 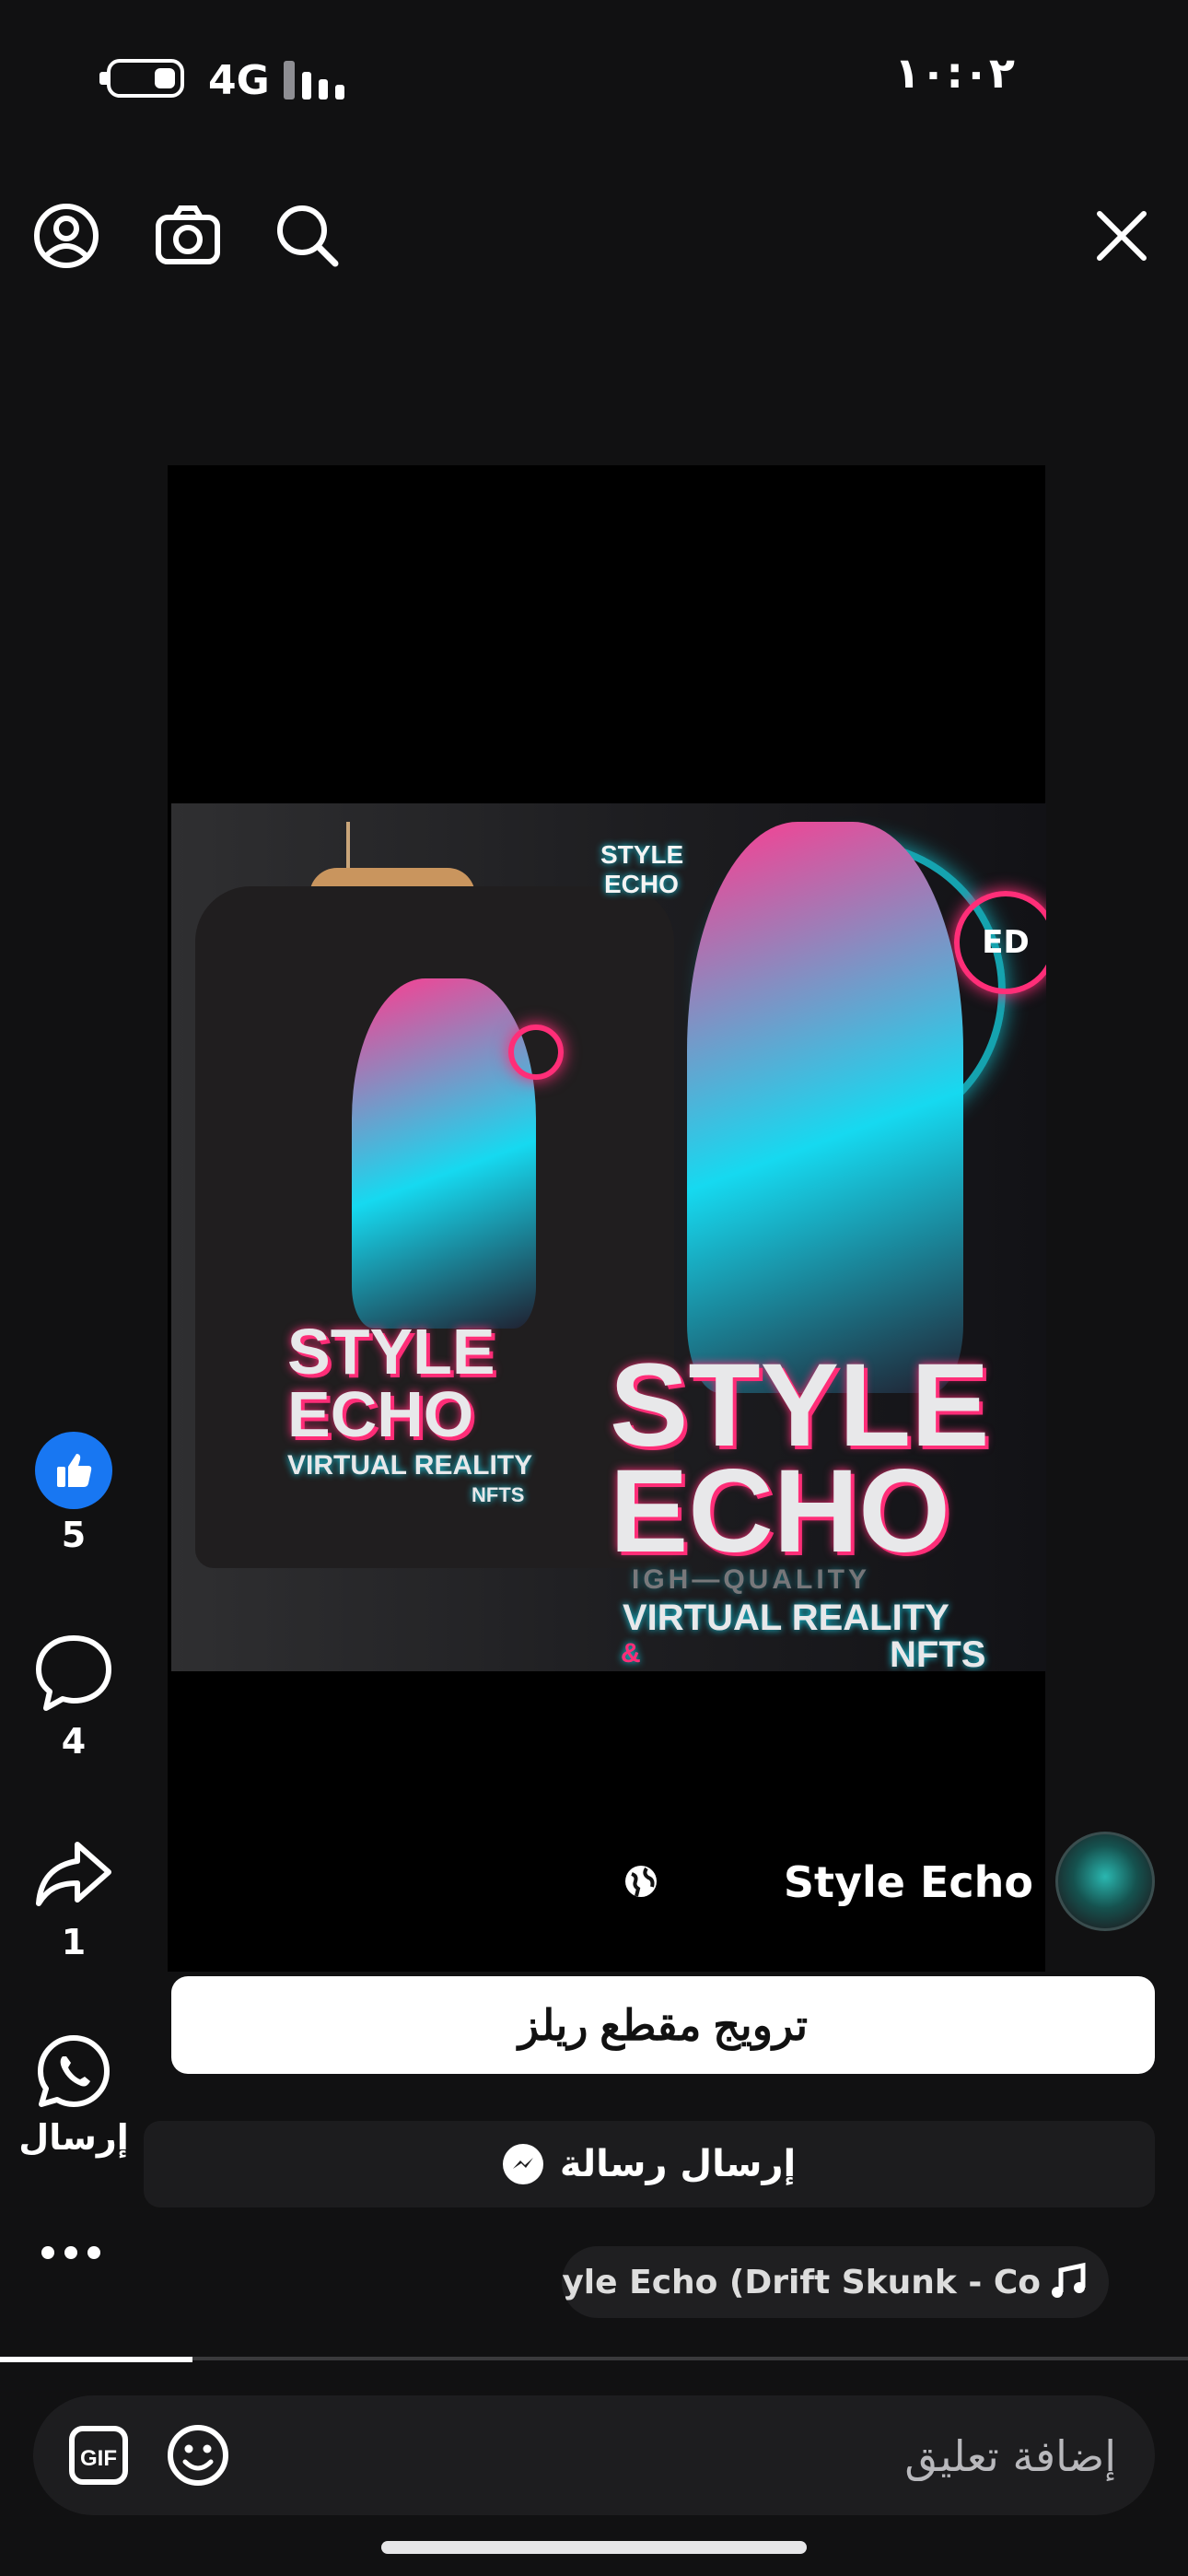 What do you see at coordinates (239, 80) in the screenshot?
I see `network-label: 4G` at bounding box center [239, 80].